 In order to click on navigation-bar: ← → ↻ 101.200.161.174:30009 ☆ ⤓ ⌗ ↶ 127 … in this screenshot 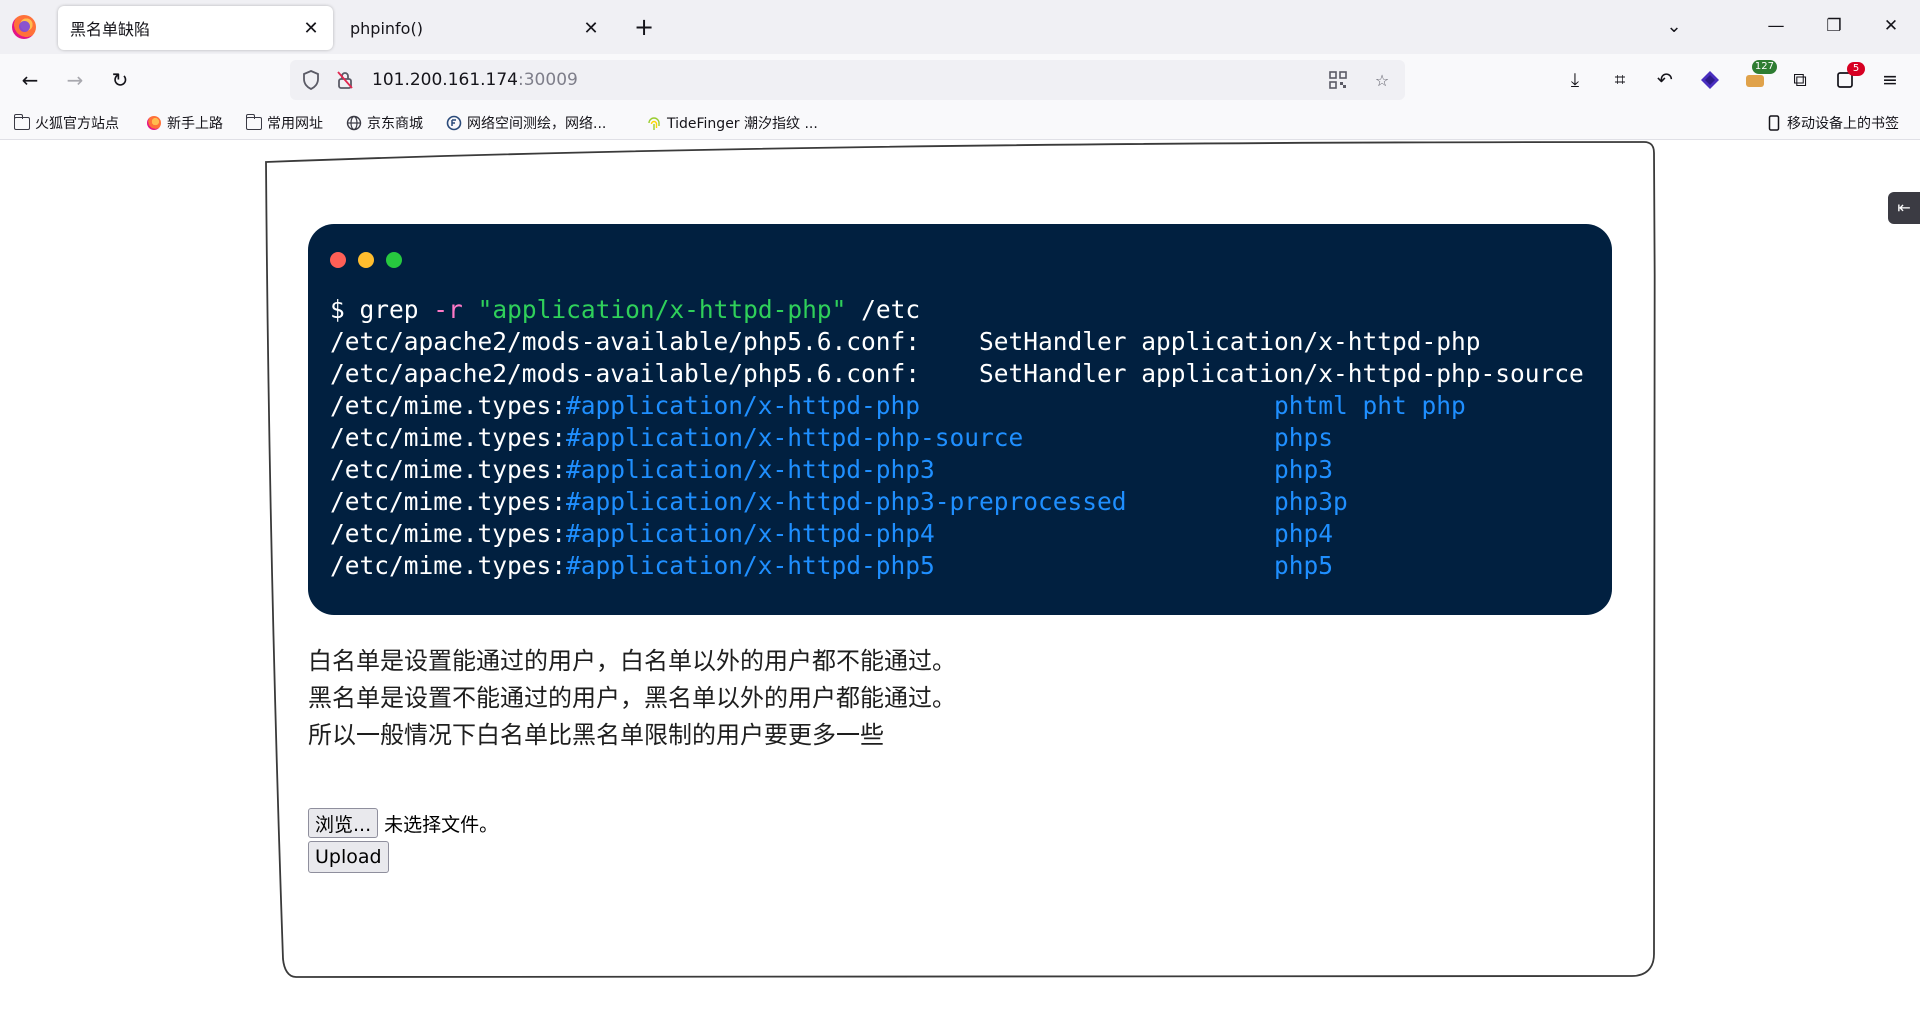, I will do `click(960, 80)`.